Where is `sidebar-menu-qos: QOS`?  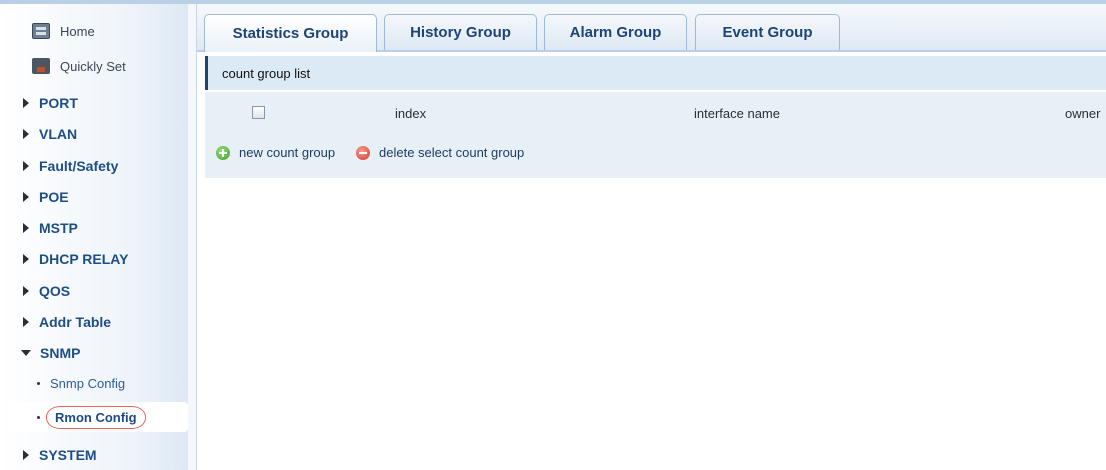
sidebar-menu-qos: QOS is located at coordinates (94, 291).